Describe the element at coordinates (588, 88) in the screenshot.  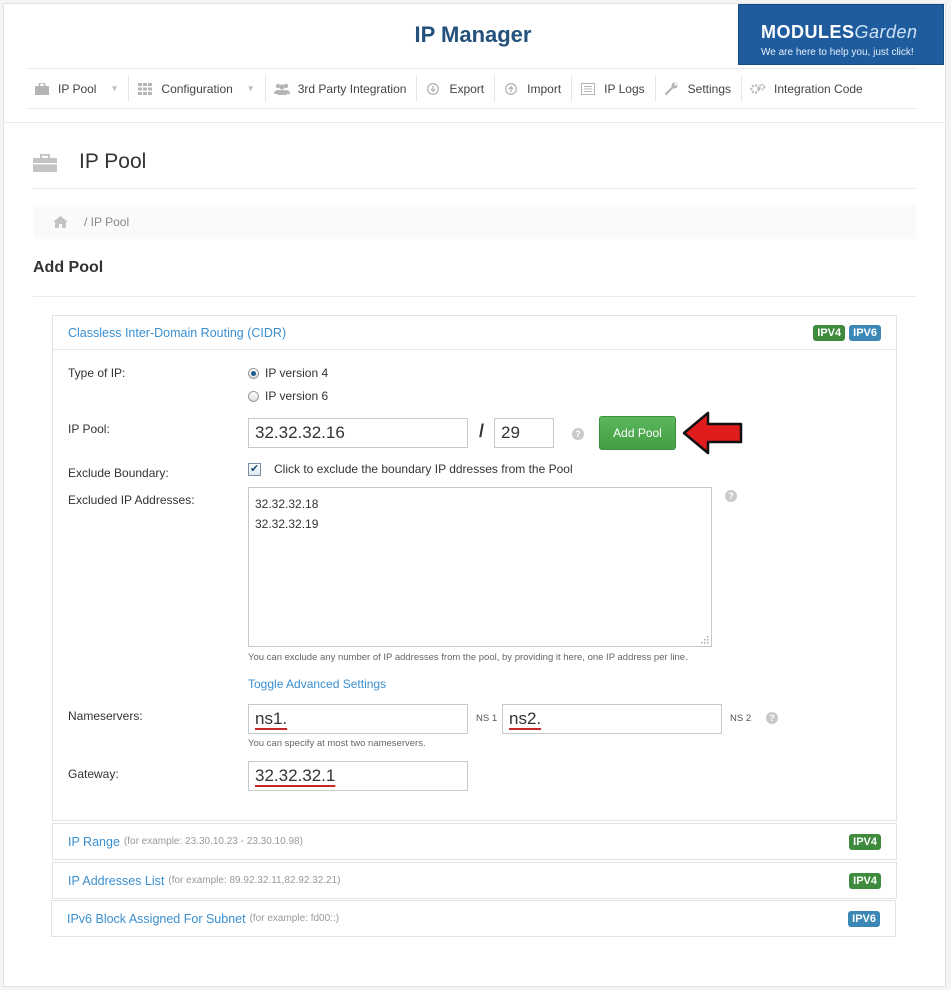
I see `list-icon` at that location.